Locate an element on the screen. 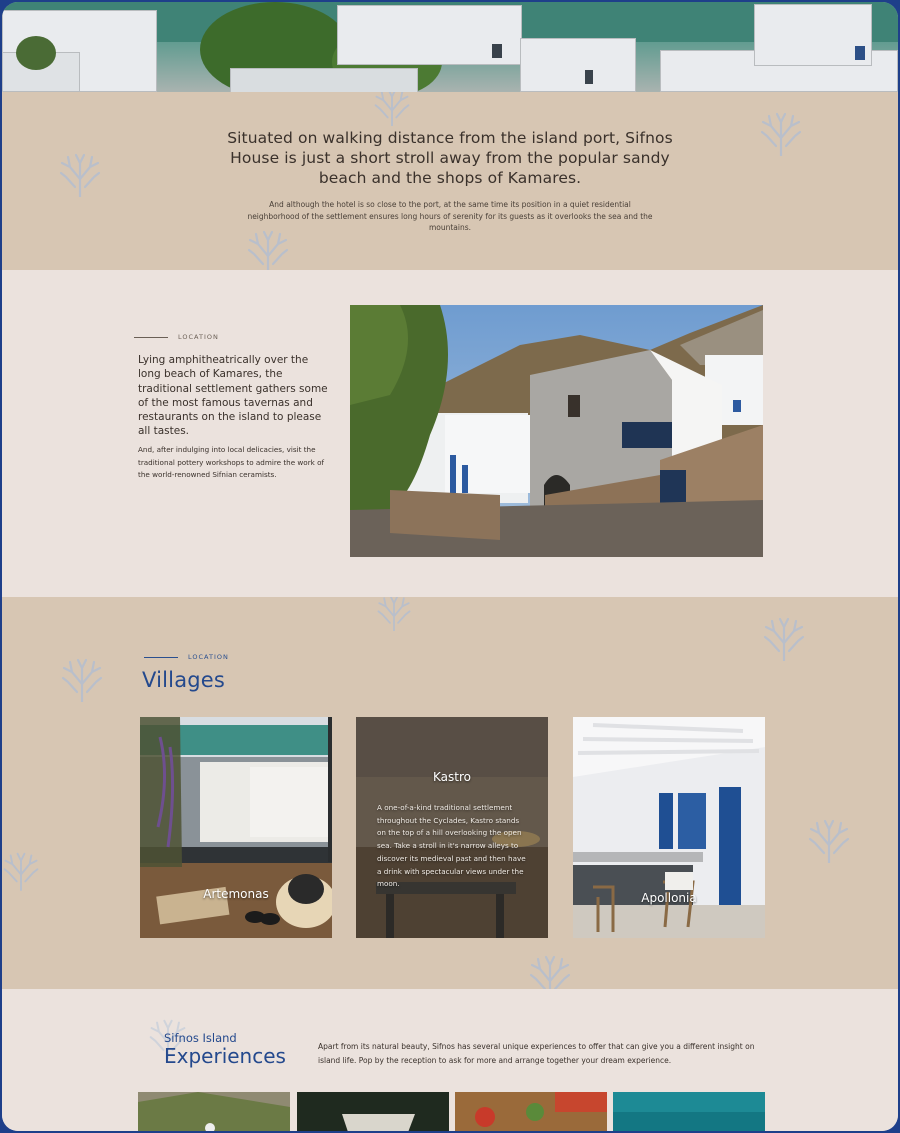 The width and height of the screenshot is (900, 1133). location-eyebrow: LOCATION is located at coordinates (176, 337).